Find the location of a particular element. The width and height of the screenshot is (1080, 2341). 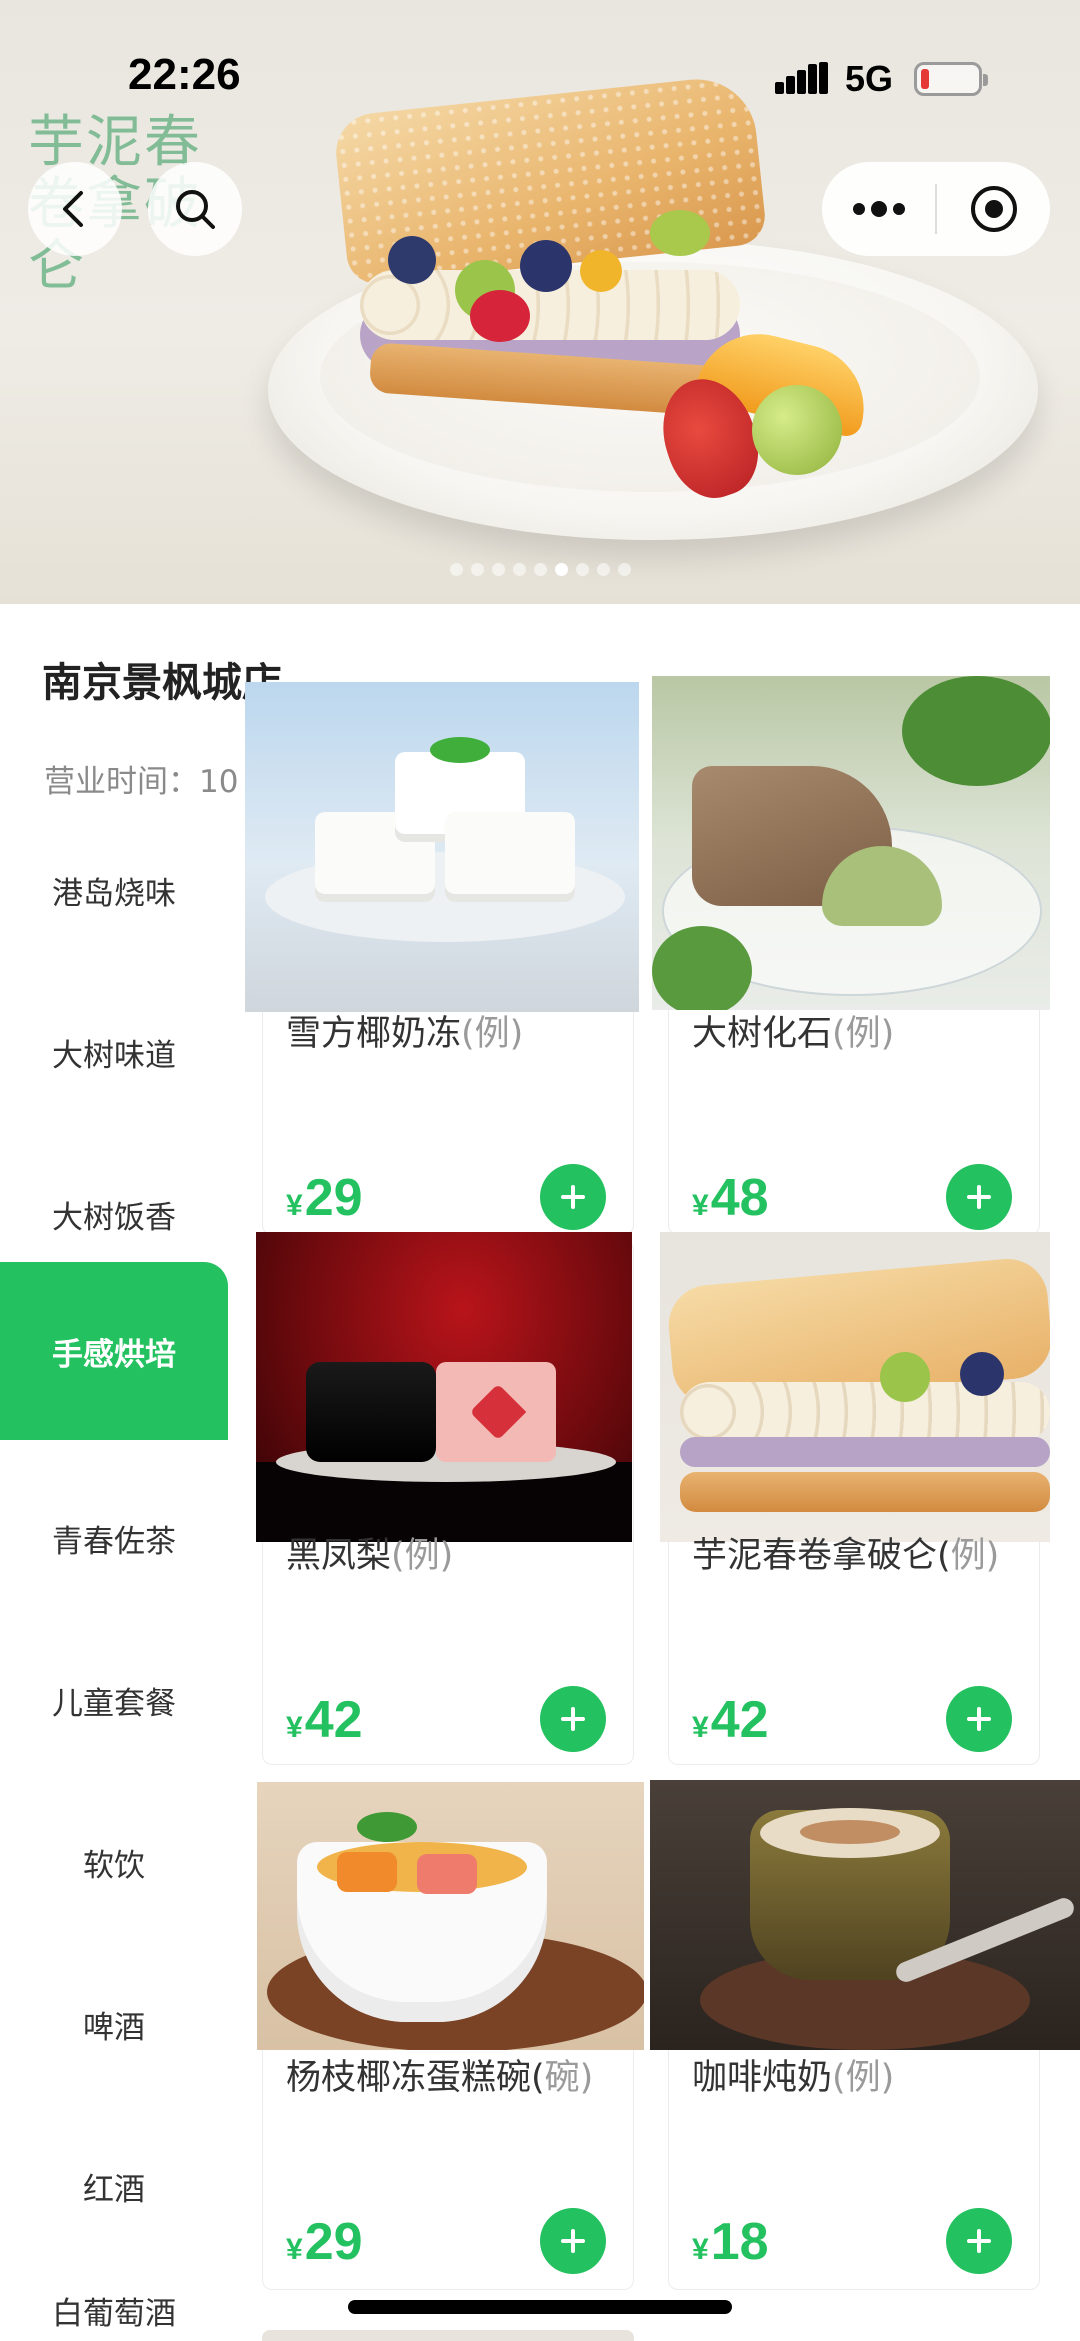

carousel-dot-active is located at coordinates (561, 569).